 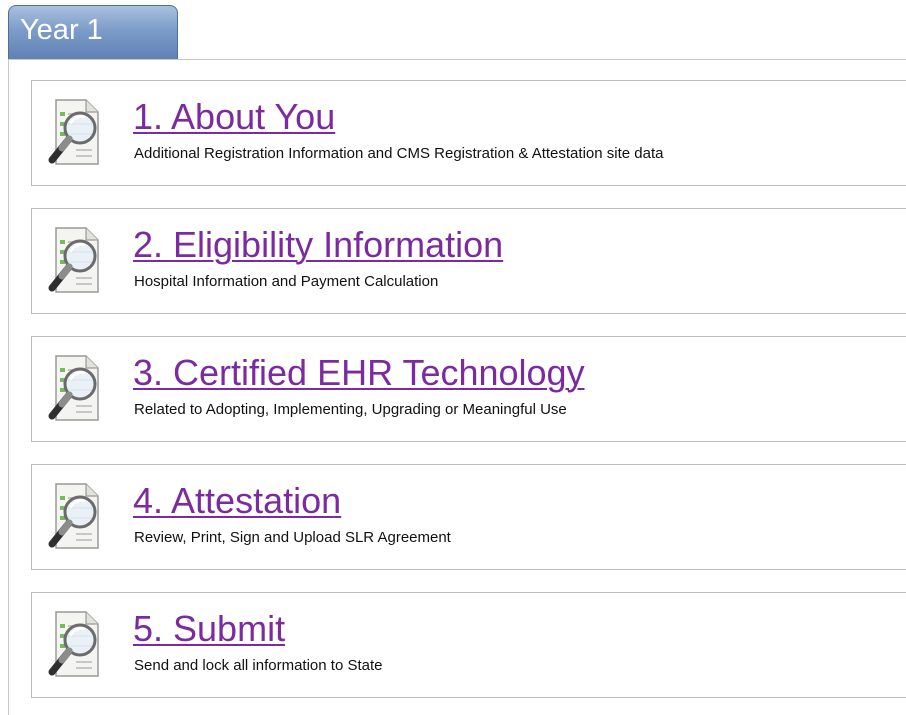 I want to click on step-title-link: 4. Attestation, so click(x=237, y=501).